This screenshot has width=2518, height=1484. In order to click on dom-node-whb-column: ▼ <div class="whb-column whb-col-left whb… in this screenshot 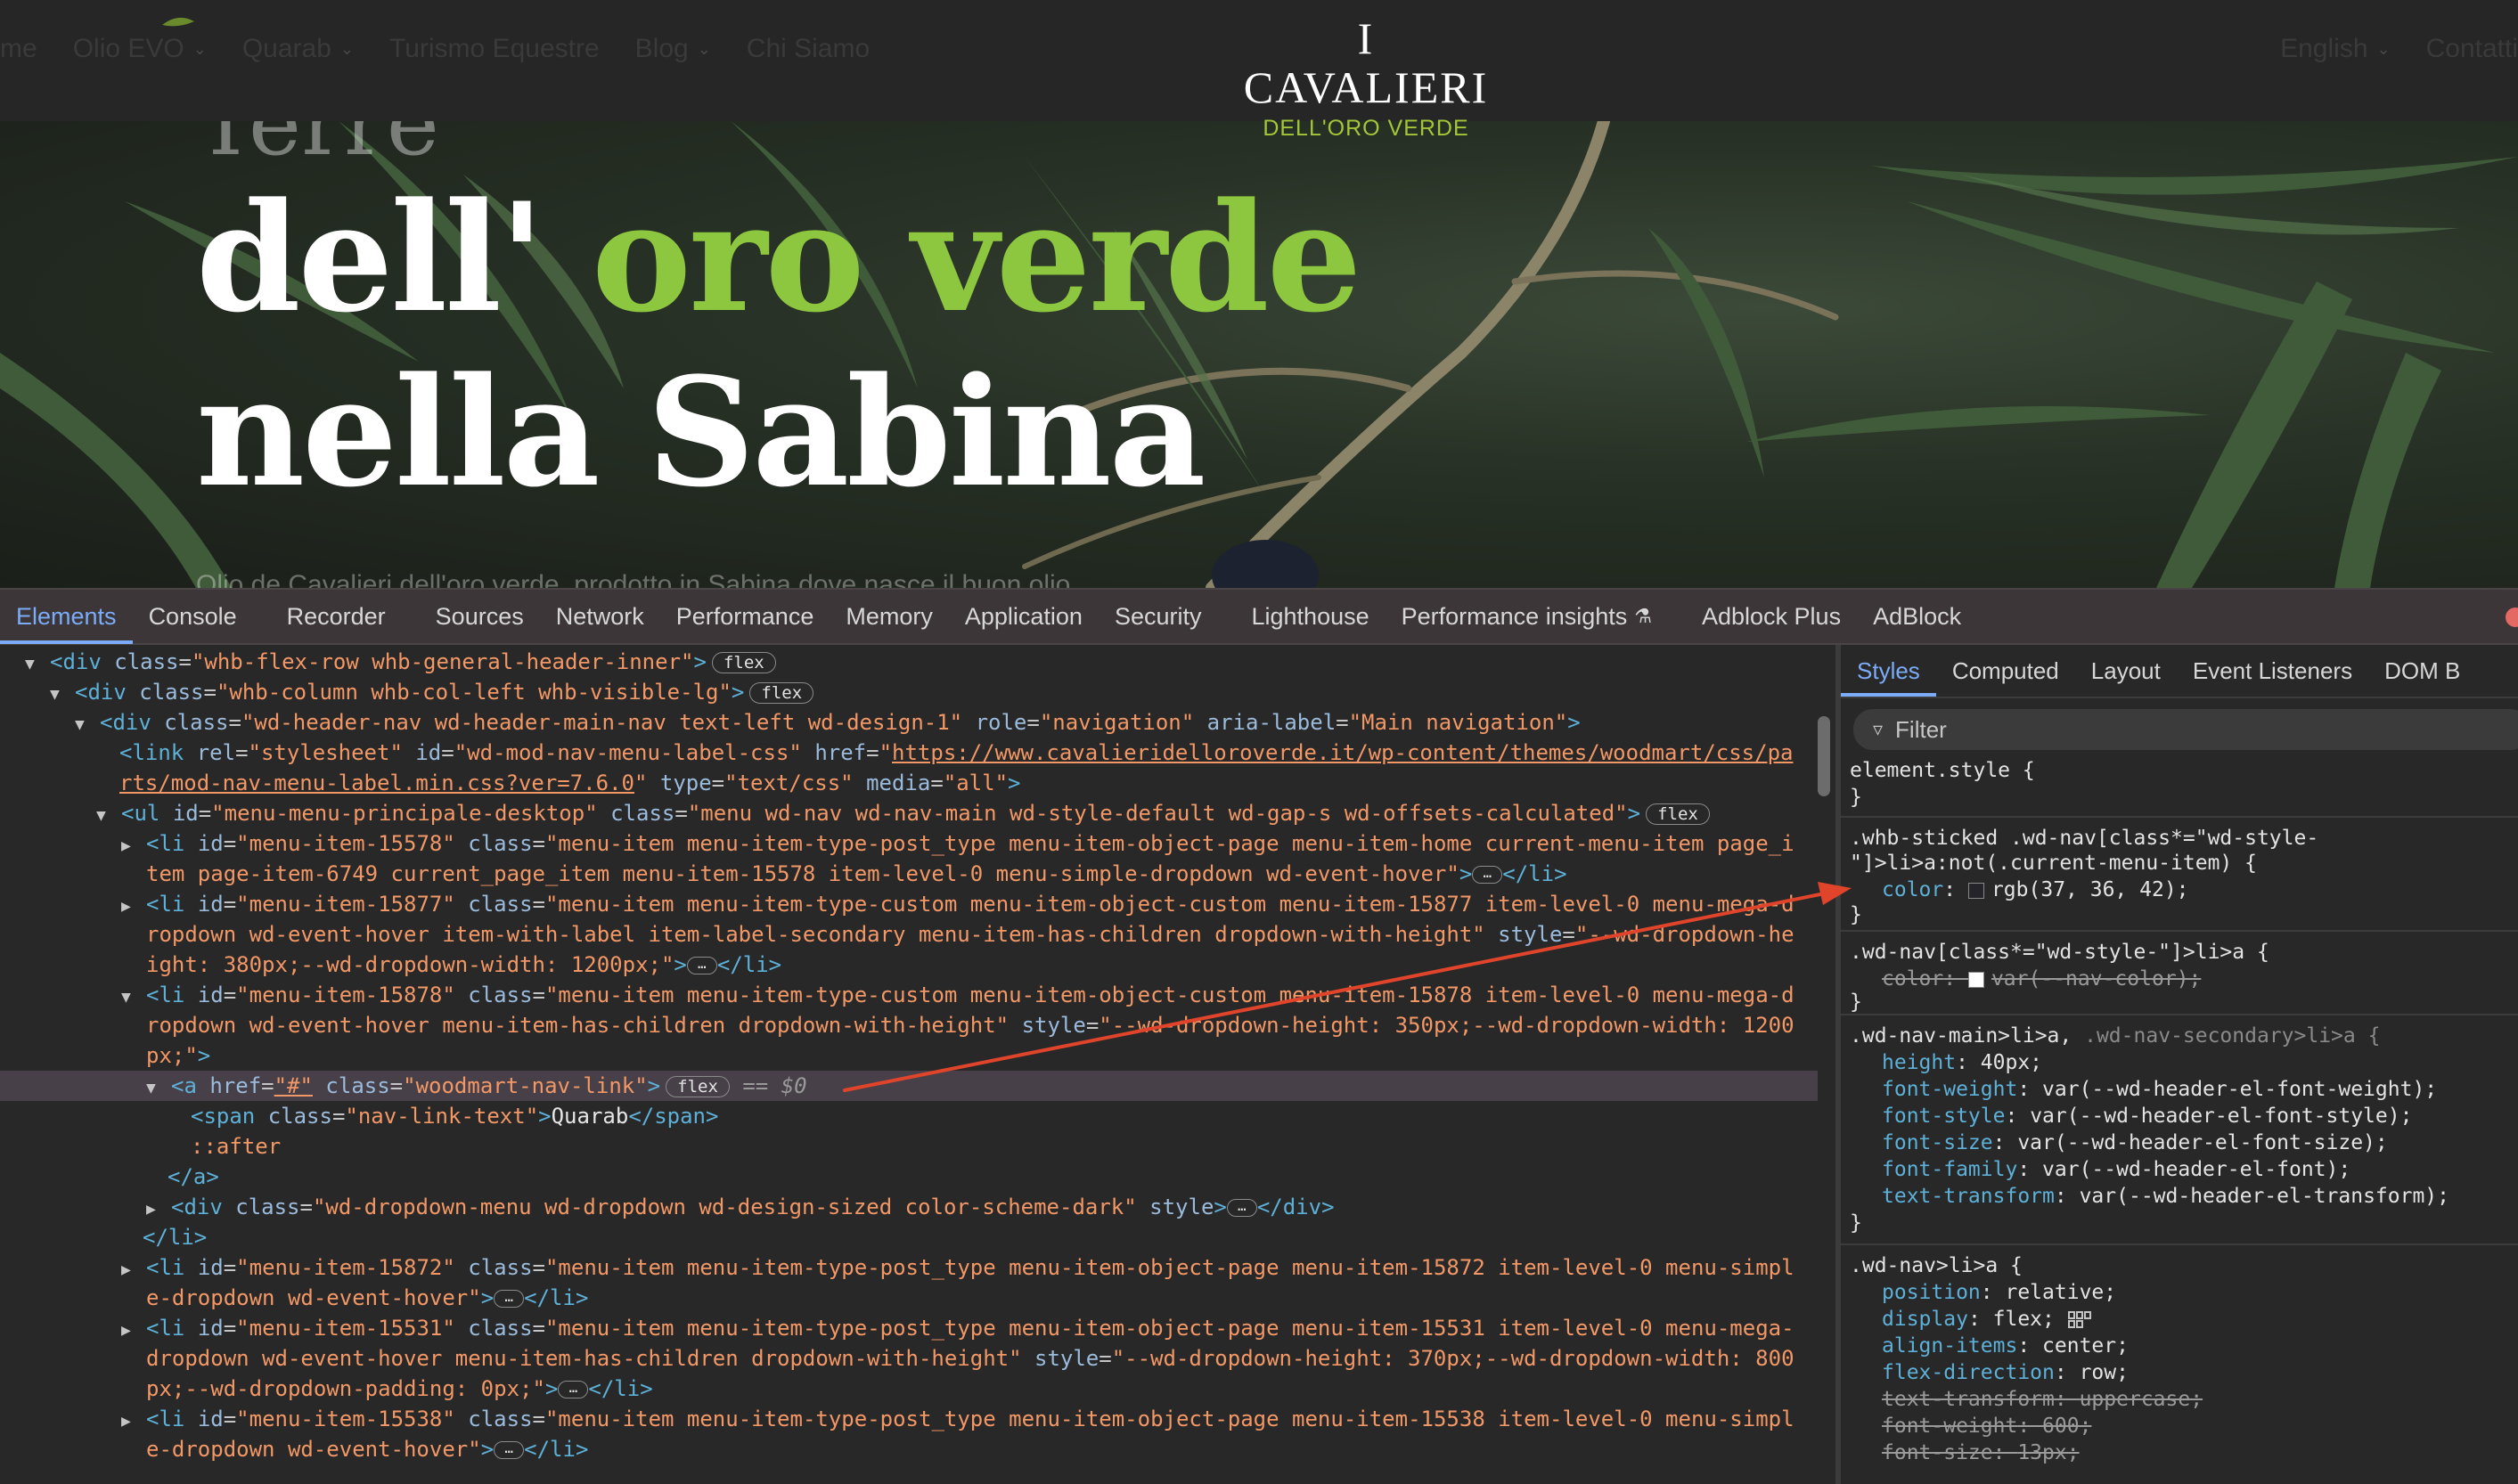, I will do `click(432, 694)`.